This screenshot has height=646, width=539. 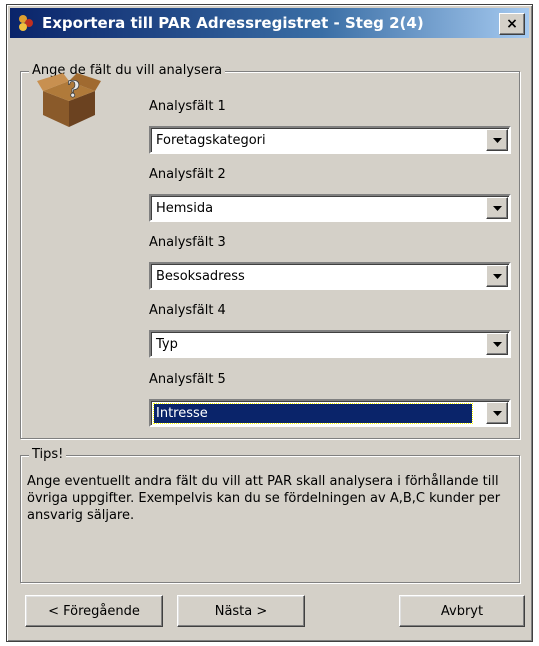 I want to click on analysfalt-1-value: Foretagskategori, so click(x=211, y=140).